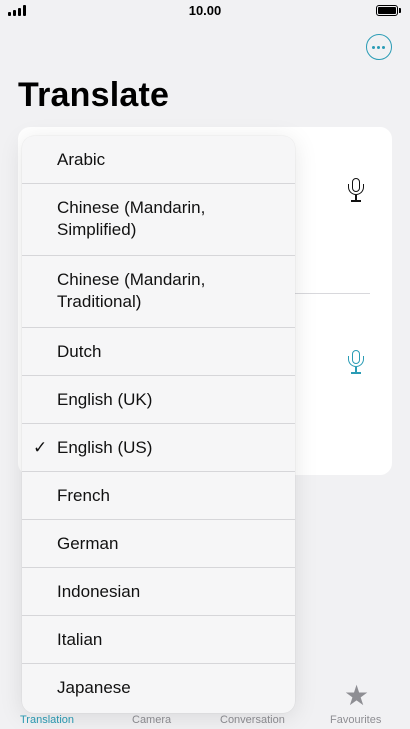 This screenshot has height=729, width=410. What do you see at coordinates (79, 351) in the screenshot?
I see `menu-item-label: Dutch` at bounding box center [79, 351].